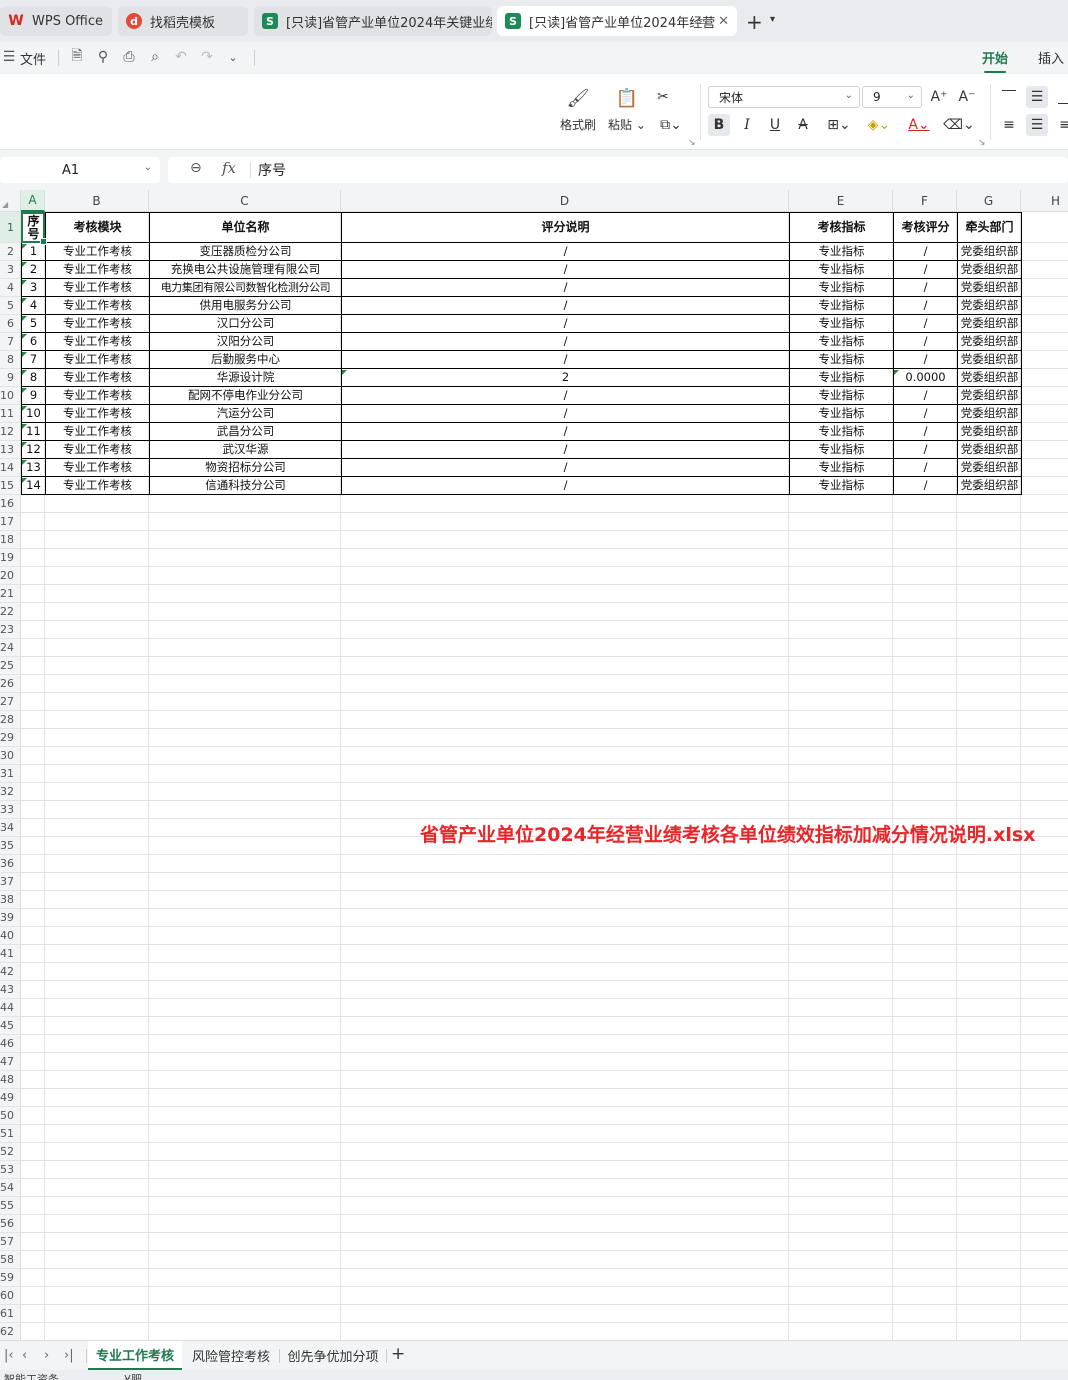 This screenshot has width=1068, height=1380. I want to click on align-left-icon: ≡, so click(1009, 125).